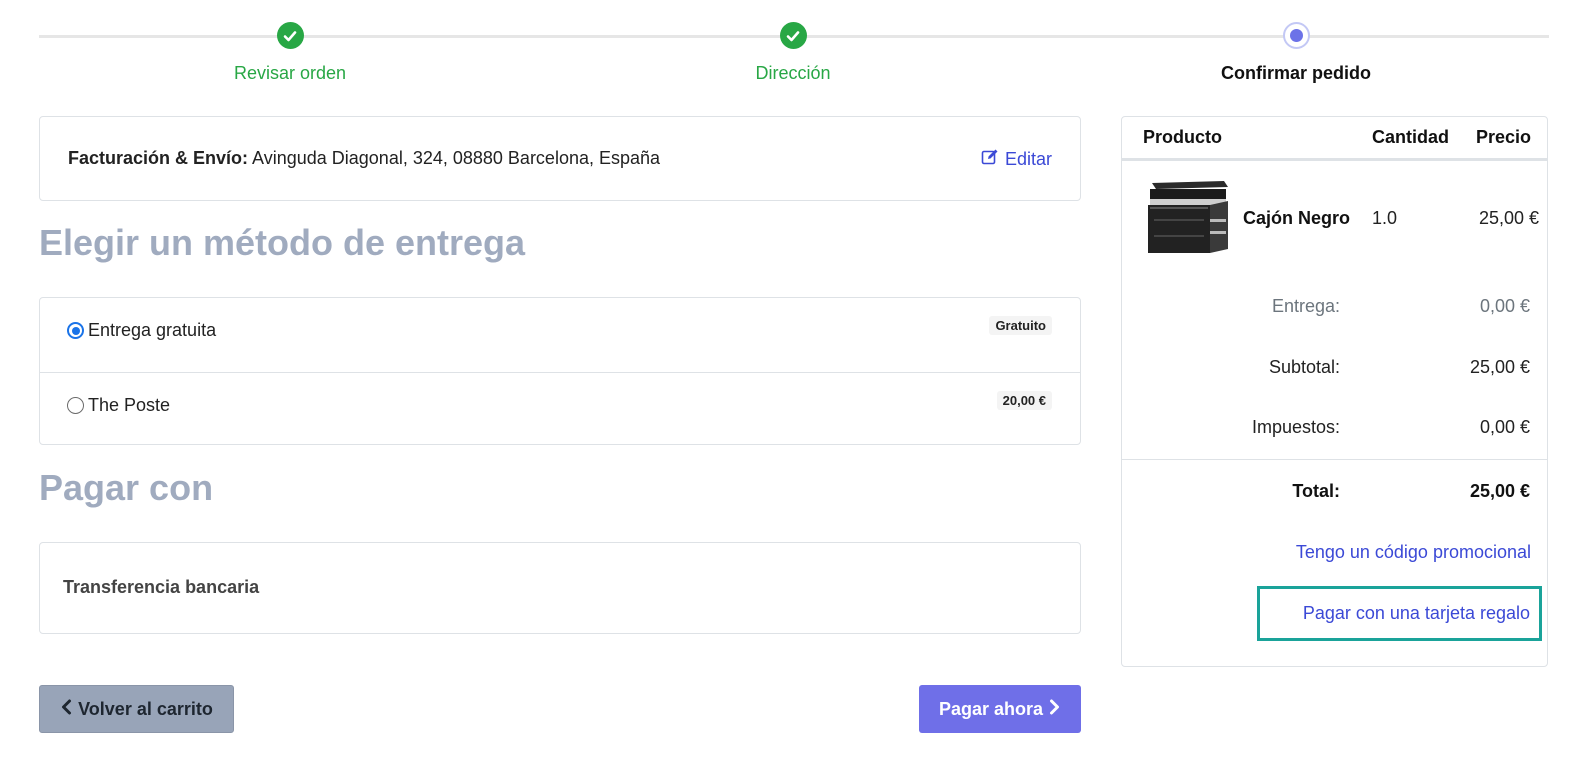  Describe the element at coordinates (1399, 613) in the screenshot. I see `gift-card-highlight` at that location.